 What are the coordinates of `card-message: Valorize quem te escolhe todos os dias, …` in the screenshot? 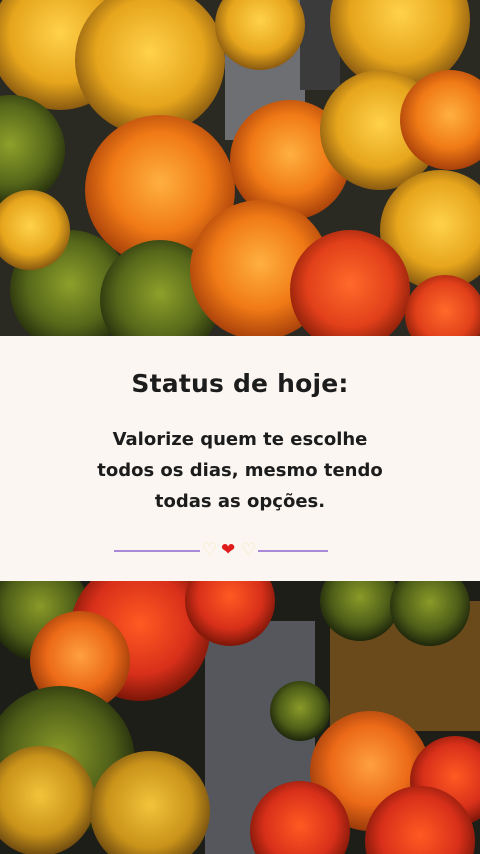 It's located at (240, 470).